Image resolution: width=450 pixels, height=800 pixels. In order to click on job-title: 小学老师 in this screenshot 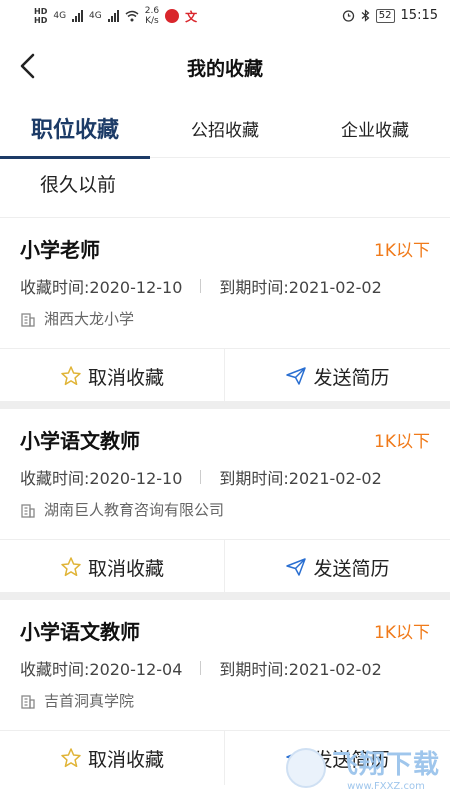, I will do `click(60, 250)`.